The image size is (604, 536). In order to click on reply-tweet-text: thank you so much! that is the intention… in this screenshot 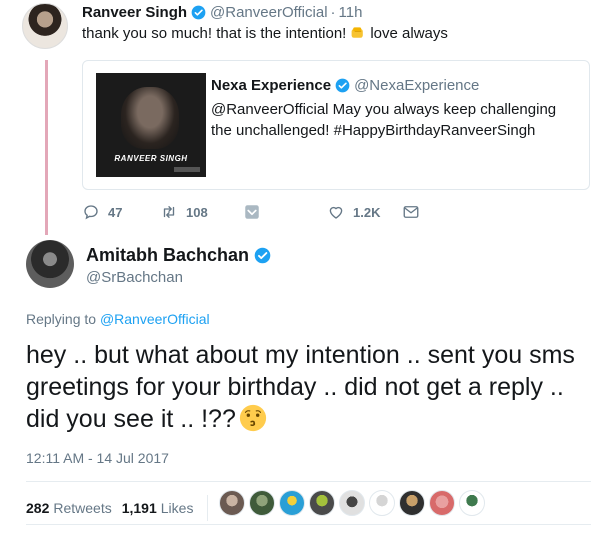, I will do `click(265, 33)`.